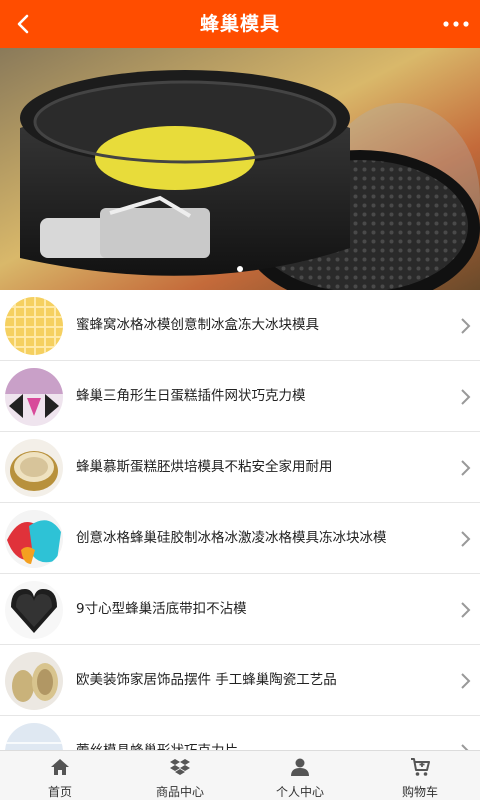 This screenshot has height=800, width=480. I want to click on product-title: 蜜蜂窝冰格冰模创意制冰盒冻大冰块模具, so click(197, 325).